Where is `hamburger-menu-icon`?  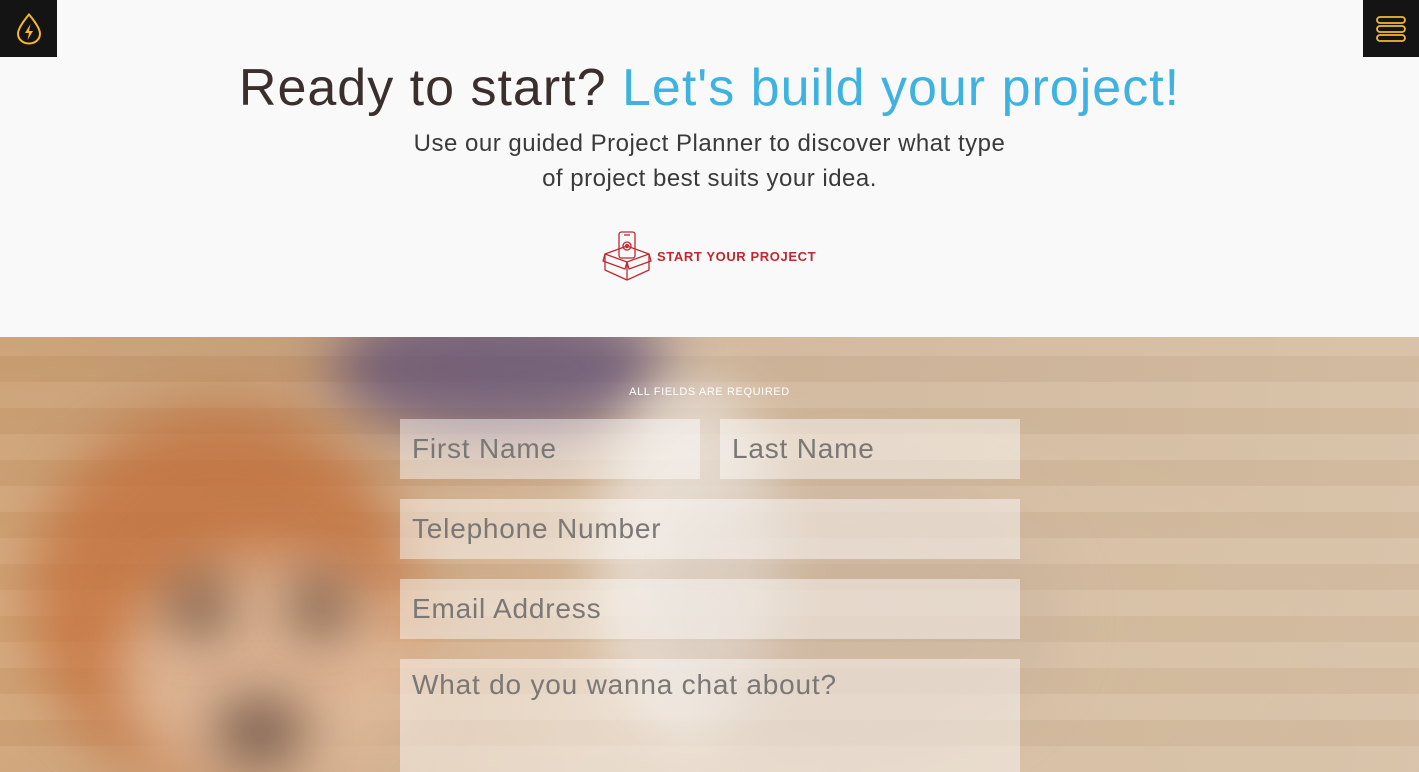 hamburger-menu-icon is located at coordinates (1391, 28).